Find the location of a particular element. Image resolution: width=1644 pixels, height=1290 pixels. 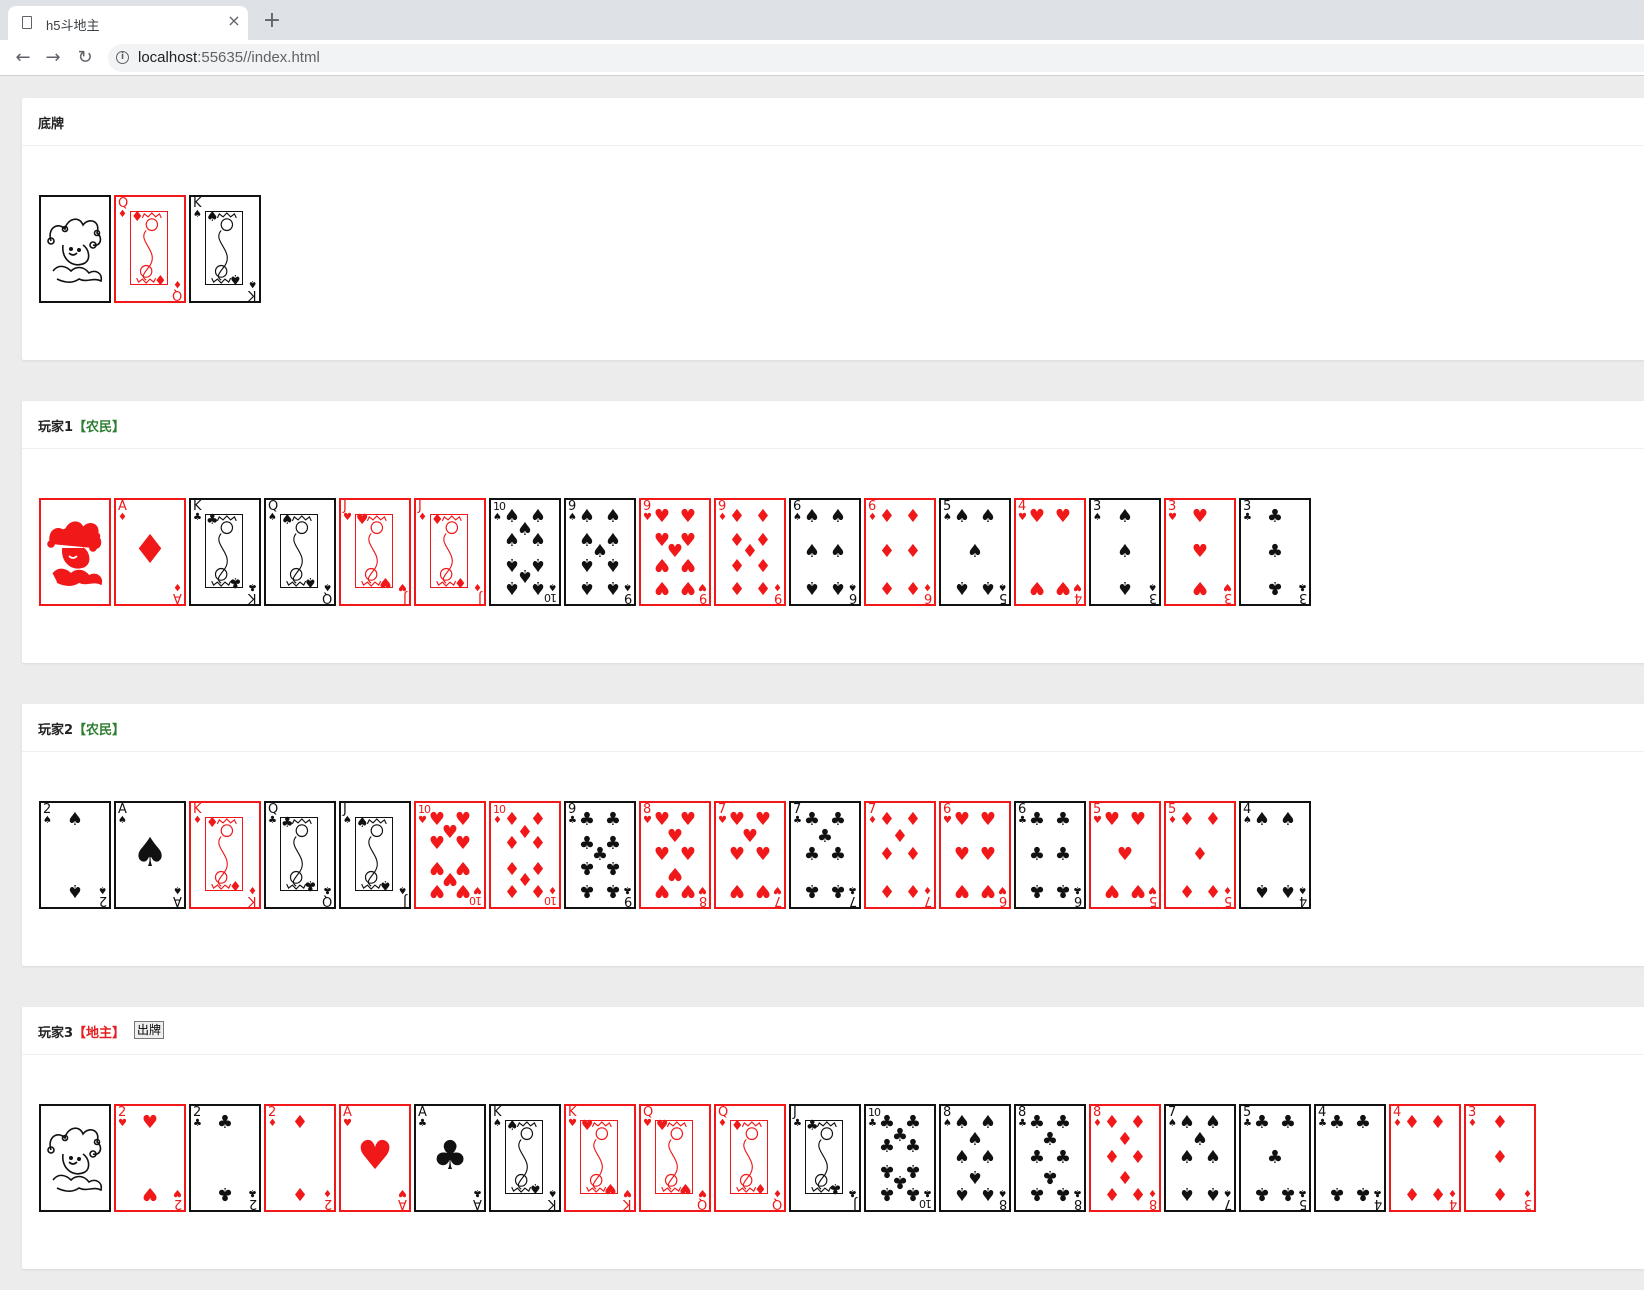

playing-card: 6 ♥ 6 ♥ ♥ ♥ ♥ ♥ ♥ ♥ is located at coordinates (975, 855).